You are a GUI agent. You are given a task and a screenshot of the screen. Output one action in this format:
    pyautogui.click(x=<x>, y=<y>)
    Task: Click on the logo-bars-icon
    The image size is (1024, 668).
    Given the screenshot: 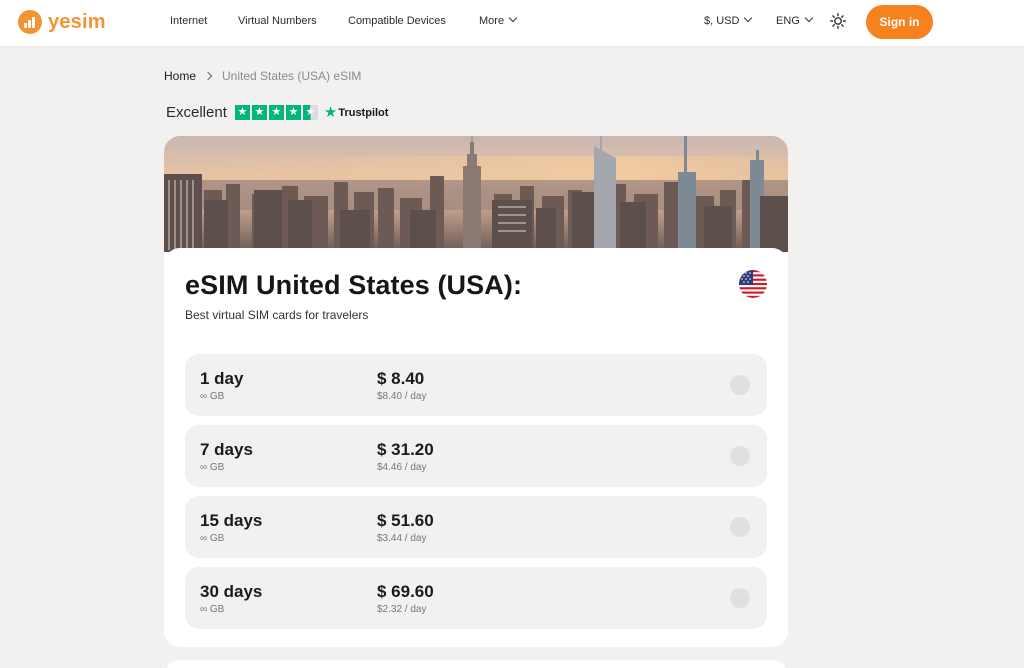 What is the action you would take?
    pyautogui.click(x=30, y=22)
    